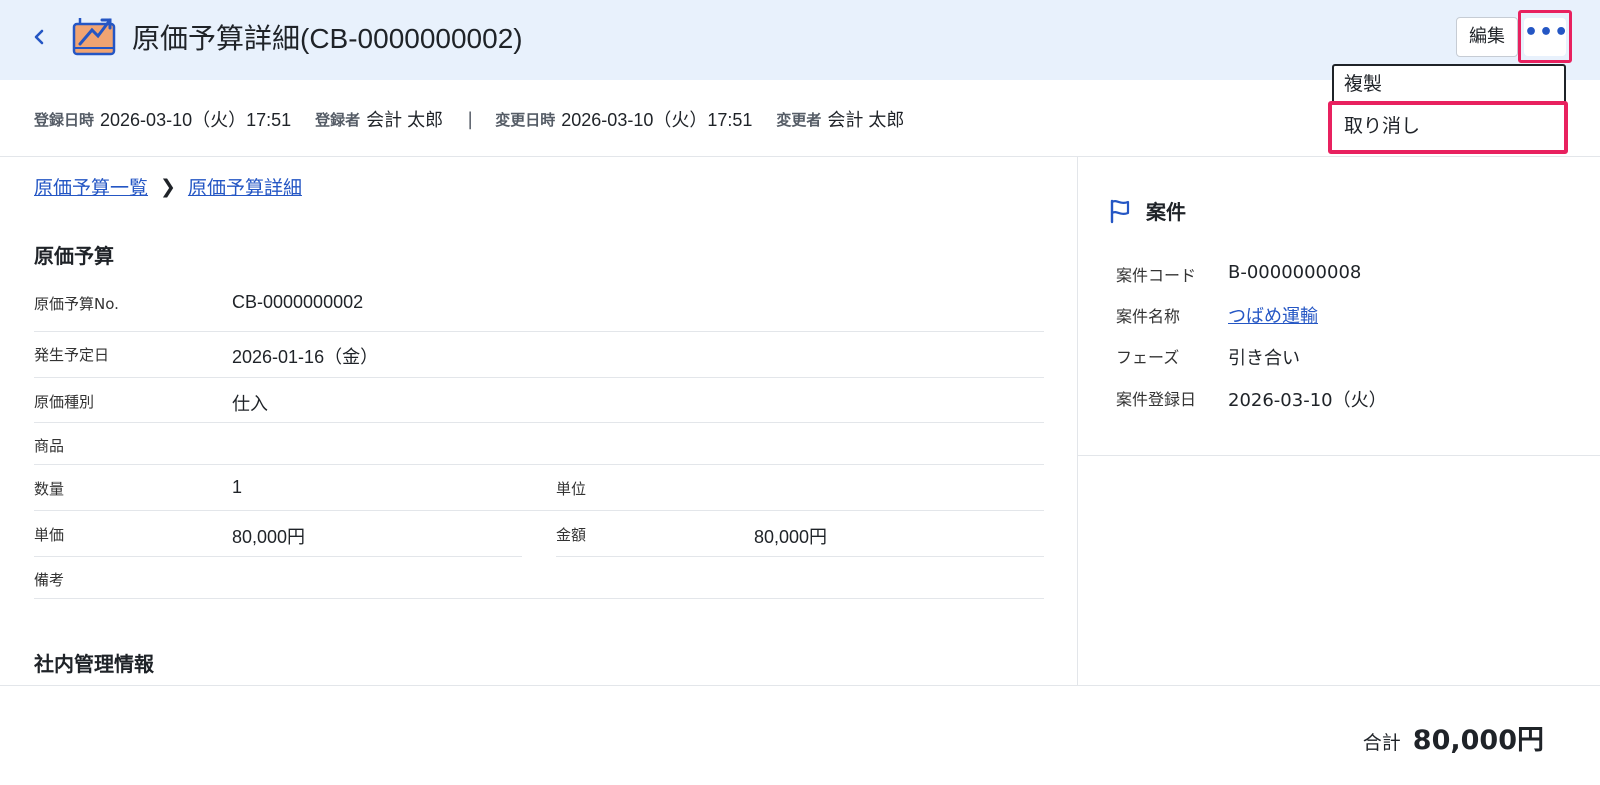 The image size is (1600, 785). What do you see at coordinates (539, 400) in the screenshot?
I see `field-row-type: 原価種別 仕入` at bounding box center [539, 400].